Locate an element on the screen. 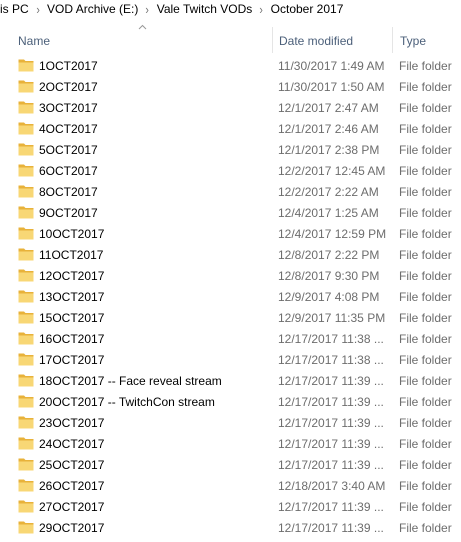  file-date-modified: 12/1/2017 2:47 AM is located at coordinates (328, 108).